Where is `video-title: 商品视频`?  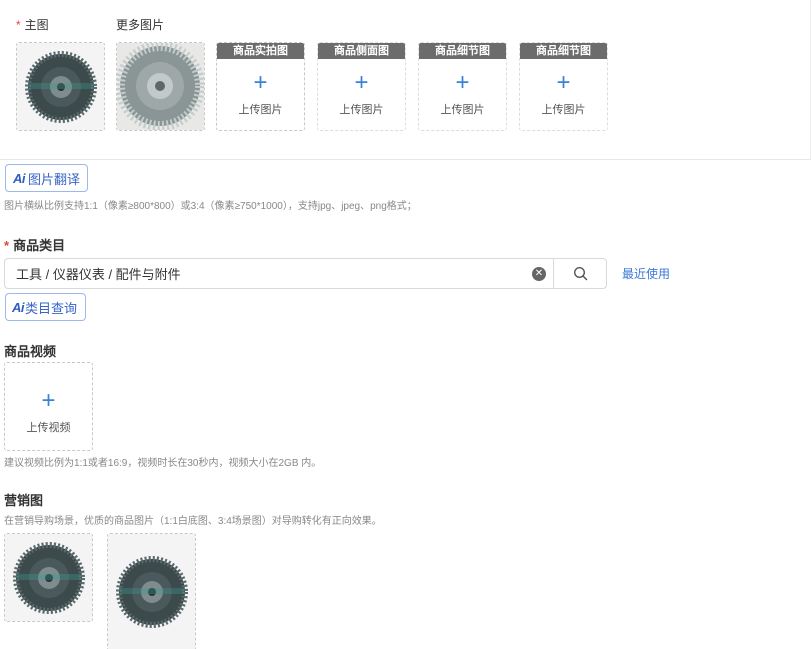
video-title: 商品视频 is located at coordinates (30, 351).